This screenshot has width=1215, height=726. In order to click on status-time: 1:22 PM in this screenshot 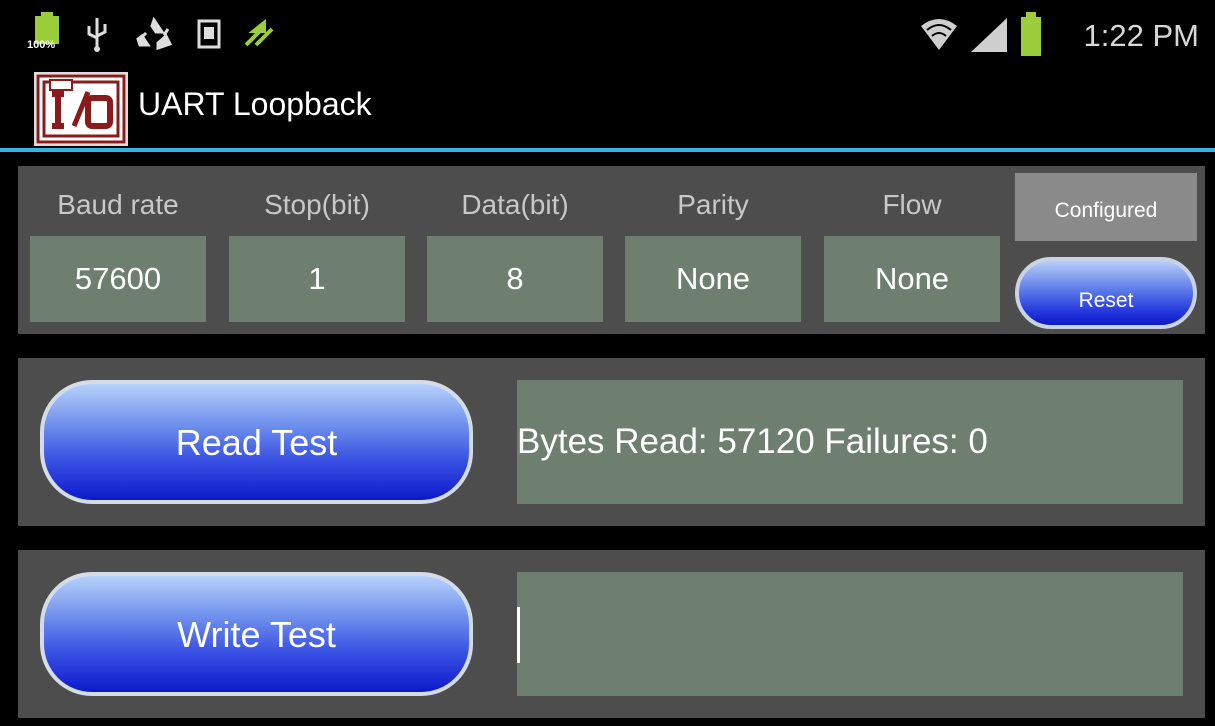, I will do `click(1141, 35)`.